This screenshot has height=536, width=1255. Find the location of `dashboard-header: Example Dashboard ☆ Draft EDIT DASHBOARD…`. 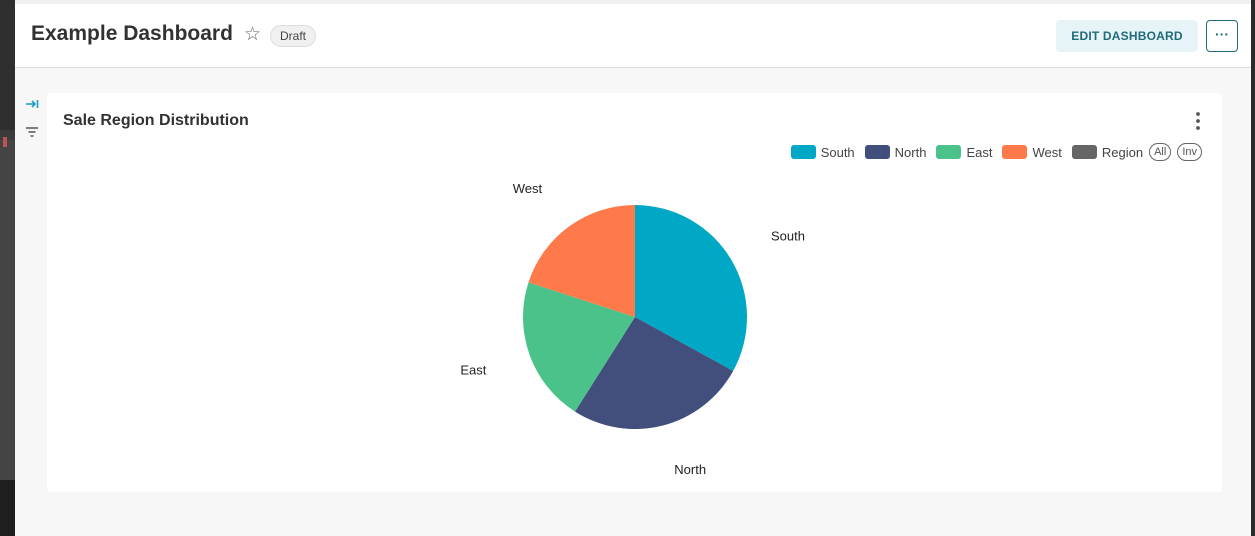

dashboard-header: Example Dashboard ☆ Draft EDIT DASHBOARD… is located at coordinates (633, 34).